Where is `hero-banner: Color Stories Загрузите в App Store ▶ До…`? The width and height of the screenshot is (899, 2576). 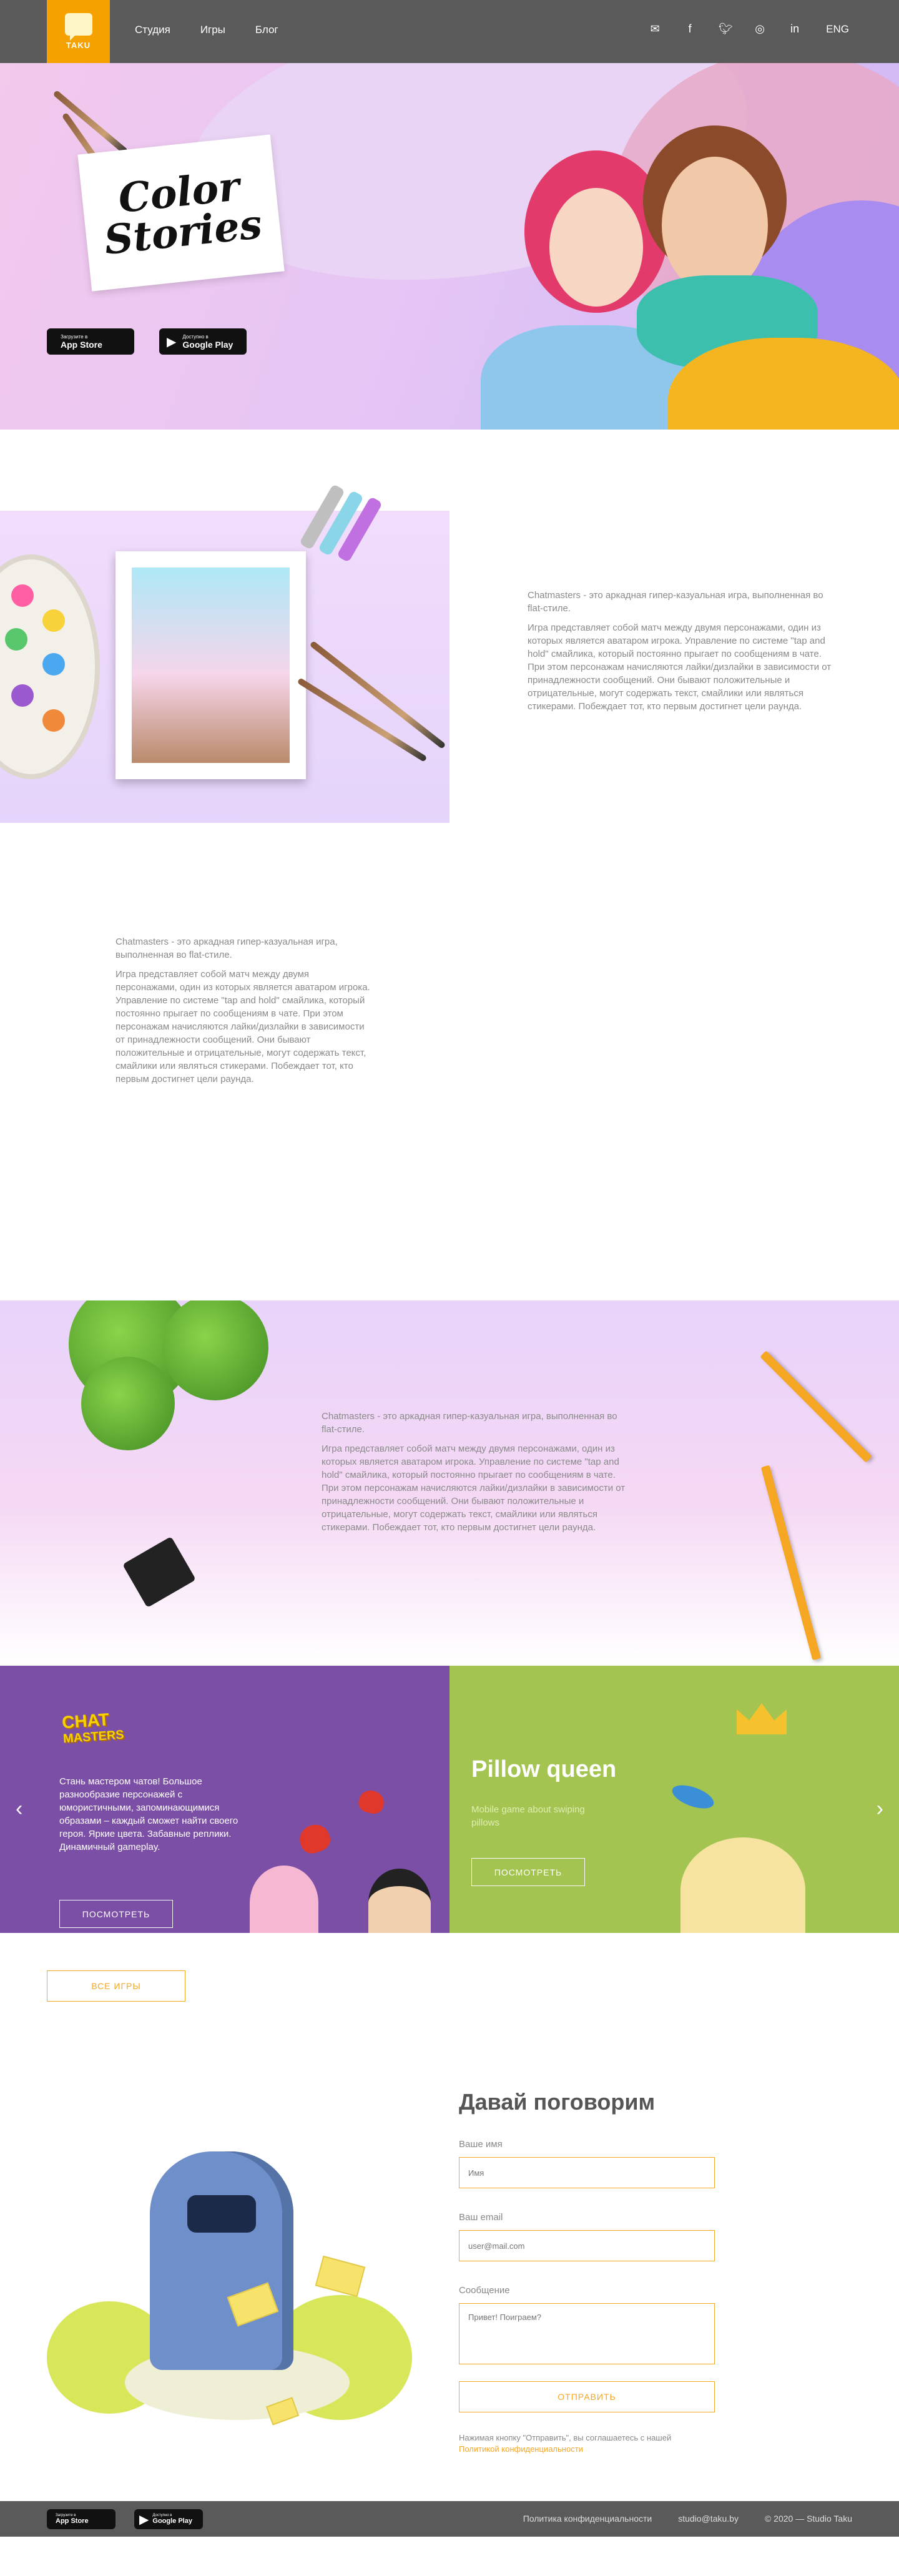
hero-banner: Color Stories Загрузите в App Store ▶ До… is located at coordinates (449, 246).